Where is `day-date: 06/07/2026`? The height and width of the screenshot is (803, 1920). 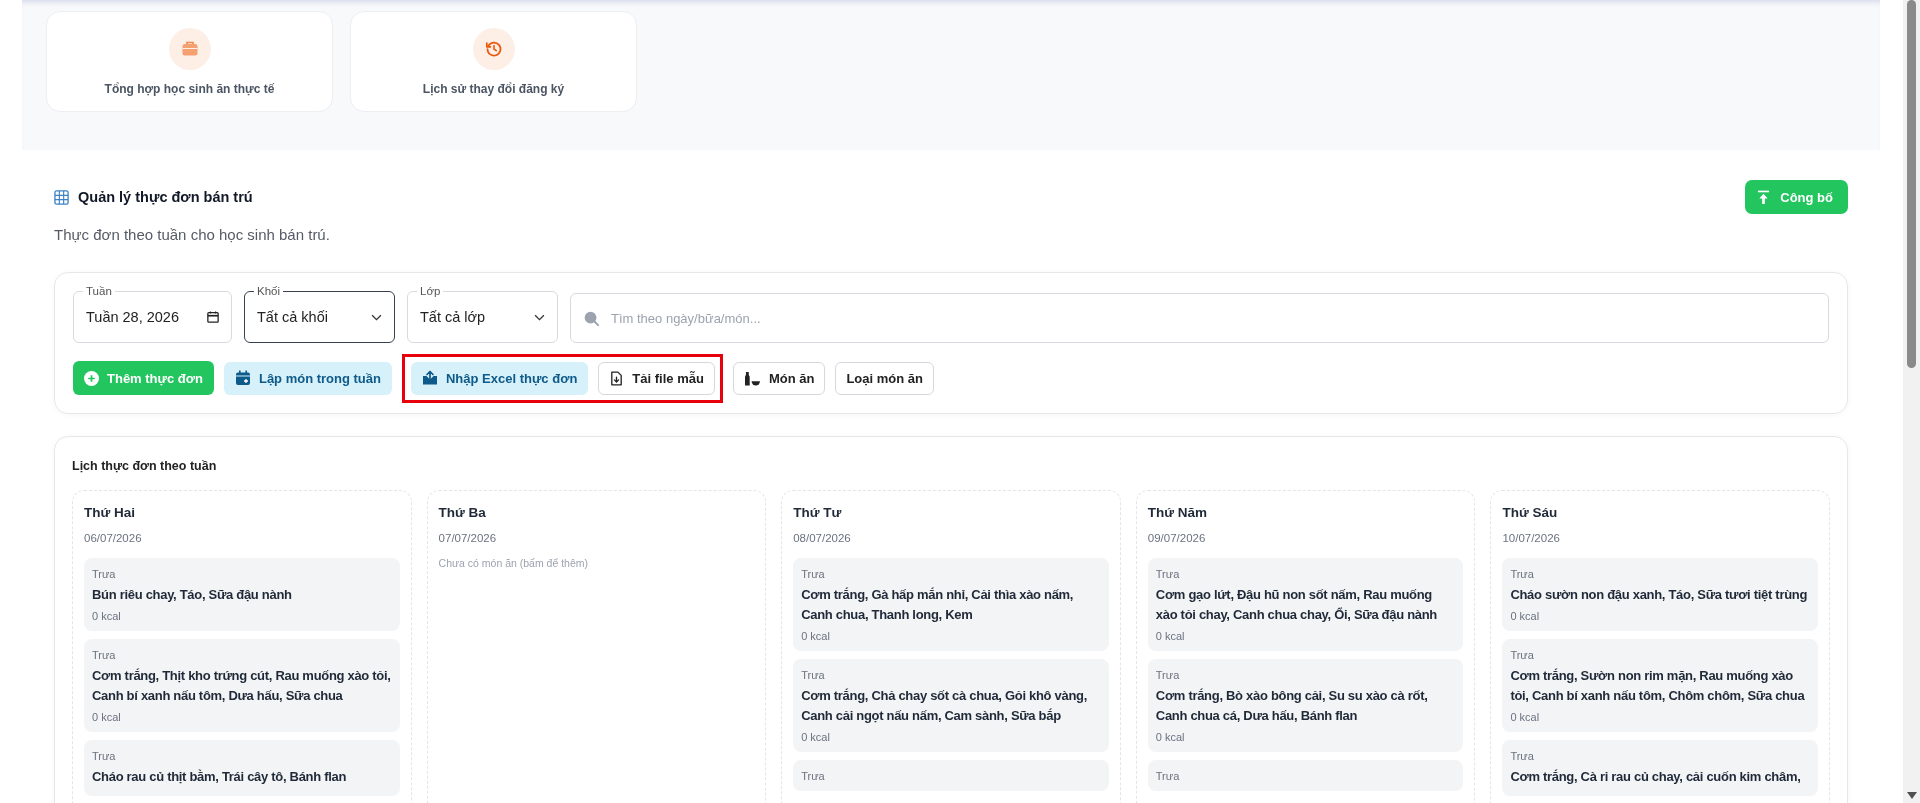
day-date: 06/07/2026 is located at coordinates (113, 538).